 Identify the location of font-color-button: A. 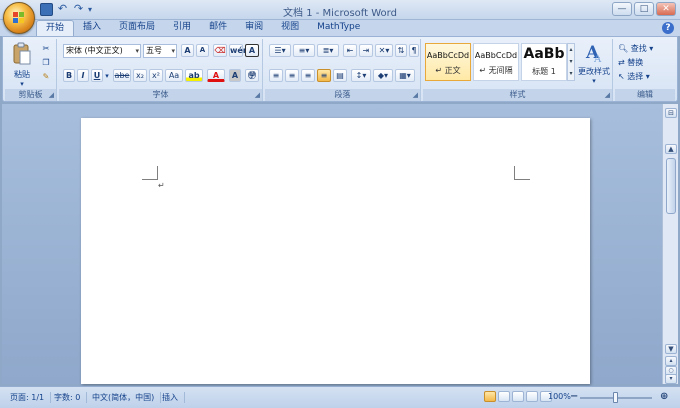
(216, 75).